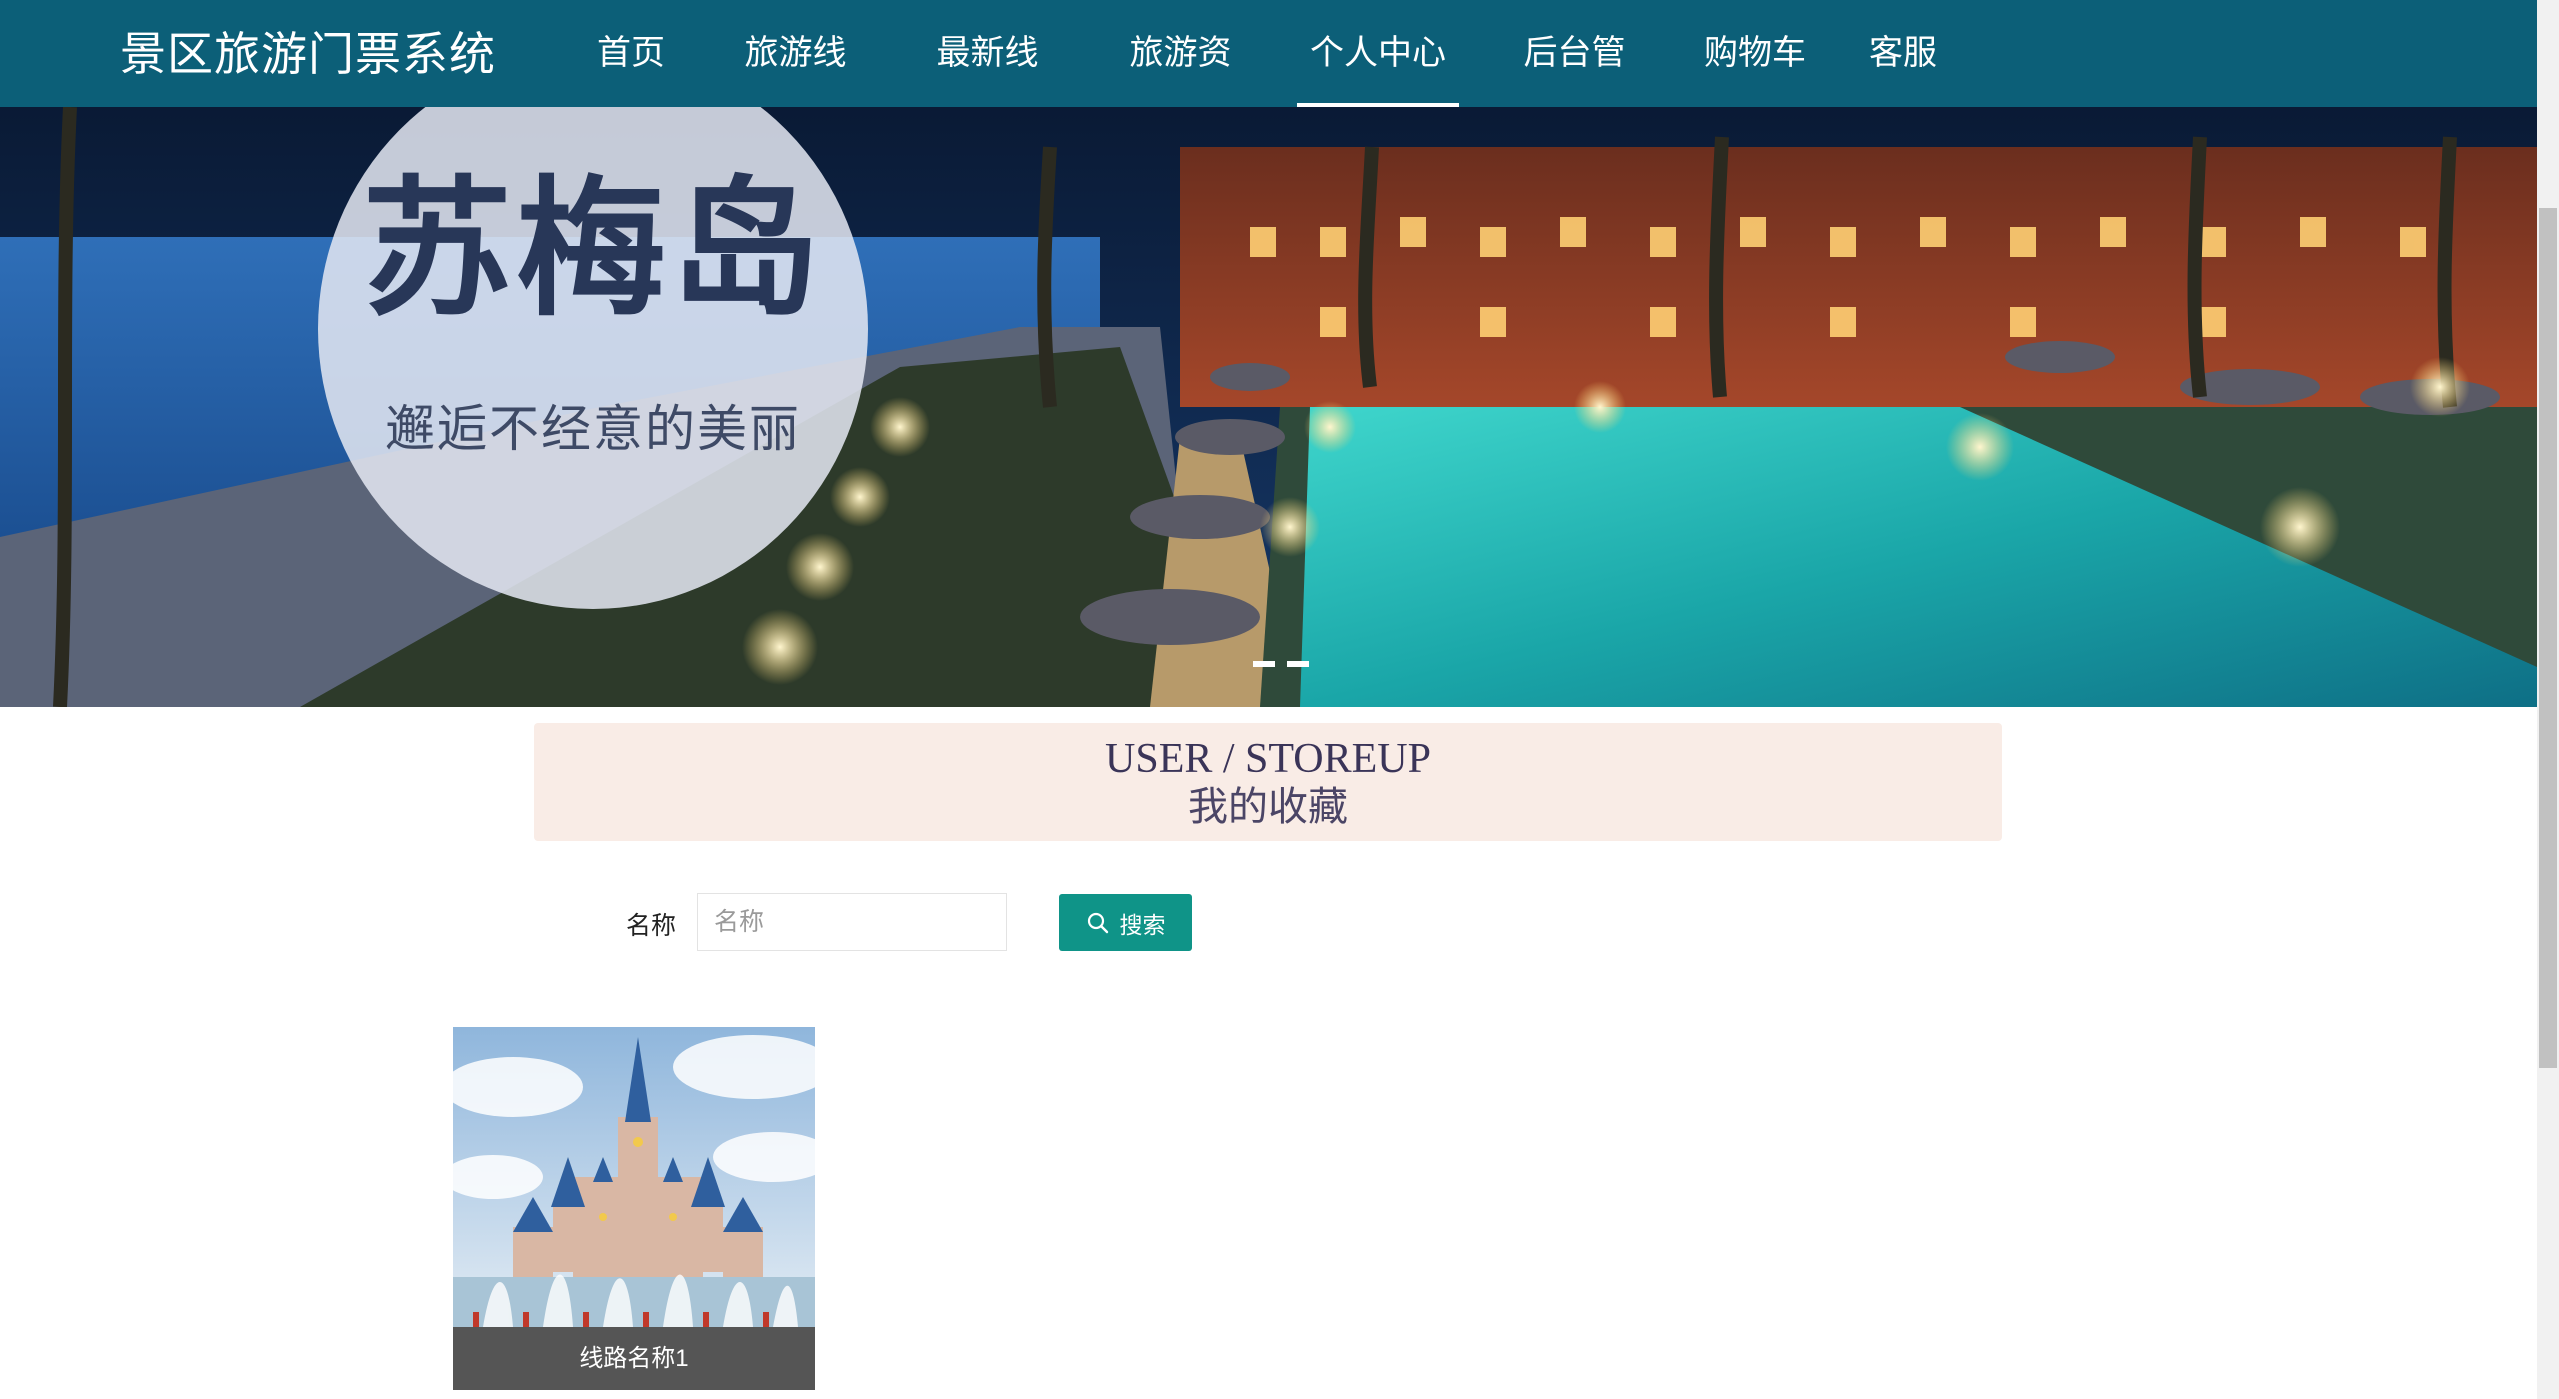 Image resolution: width=2559 pixels, height=1399 pixels. I want to click on nav-travel-routes: 旅游线路, so click(795, 90).